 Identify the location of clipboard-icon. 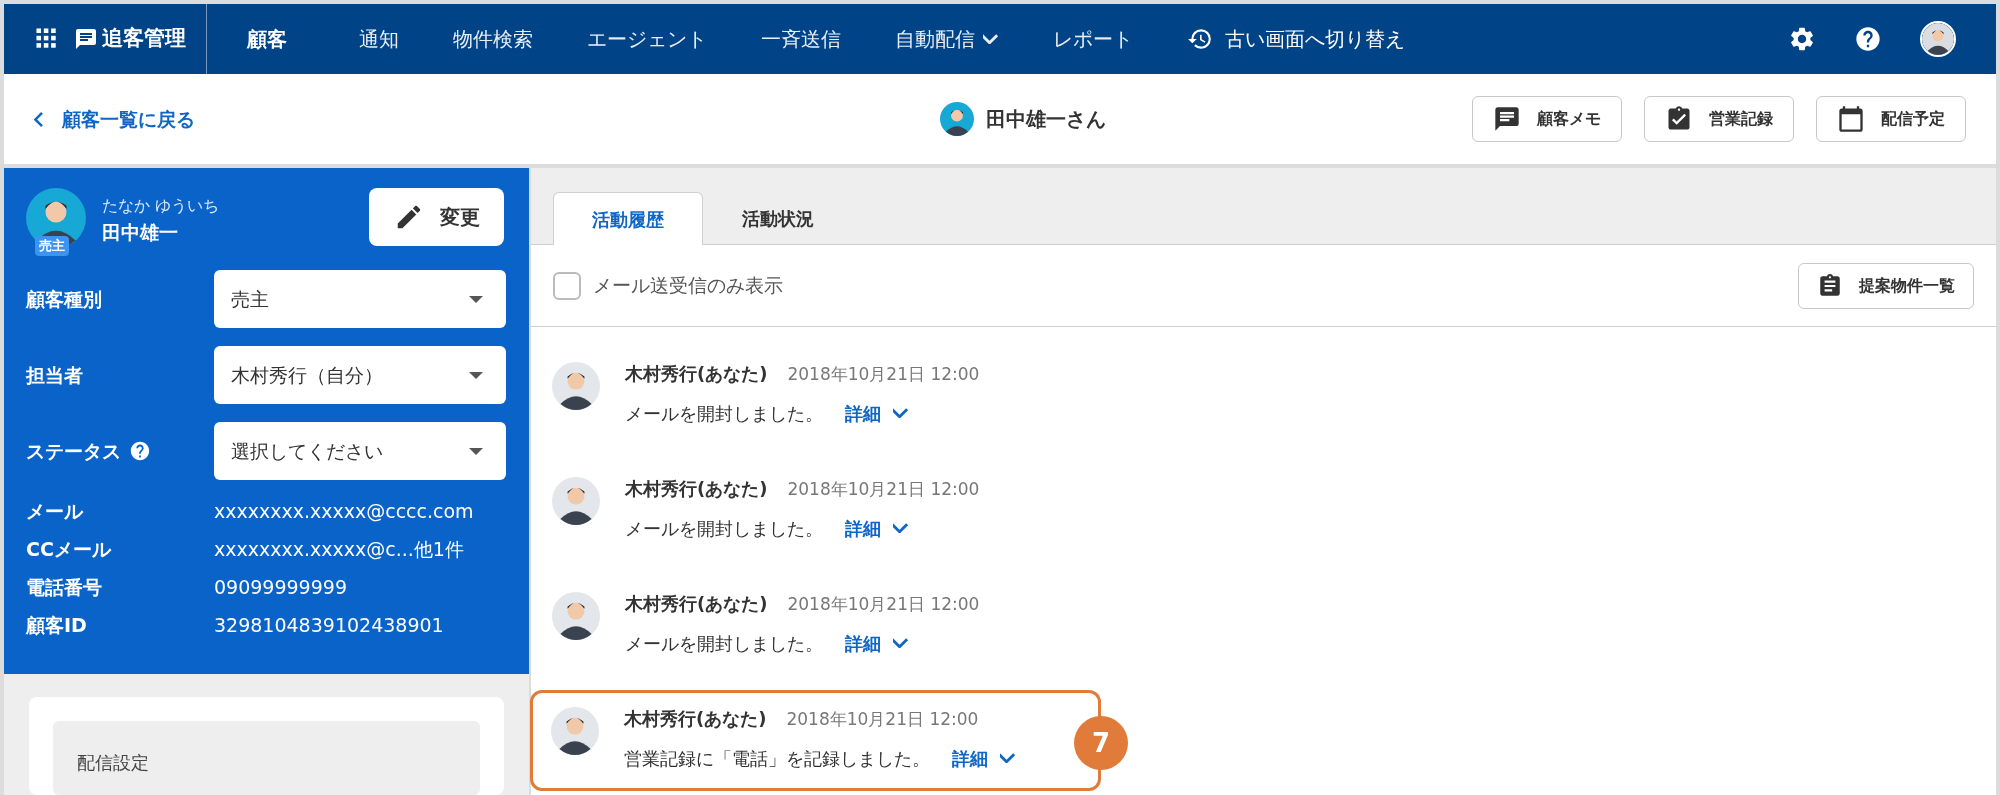
(1830, 285).